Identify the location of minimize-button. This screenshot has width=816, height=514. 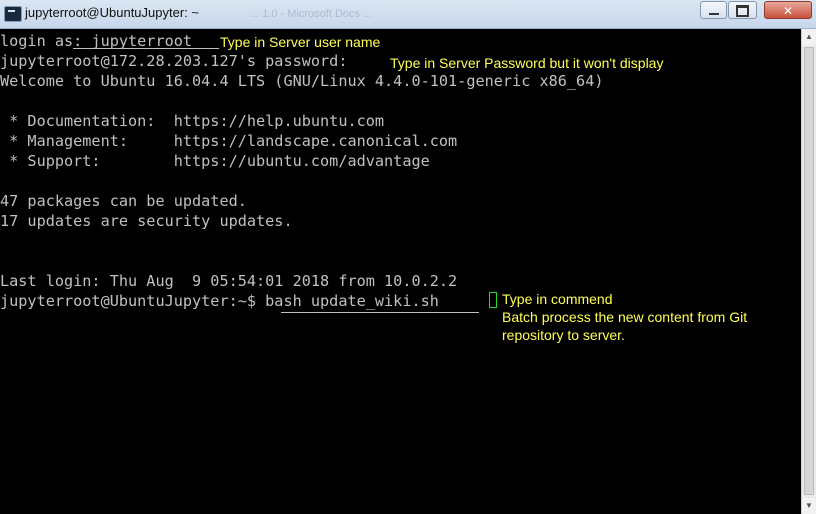
(713, 10).